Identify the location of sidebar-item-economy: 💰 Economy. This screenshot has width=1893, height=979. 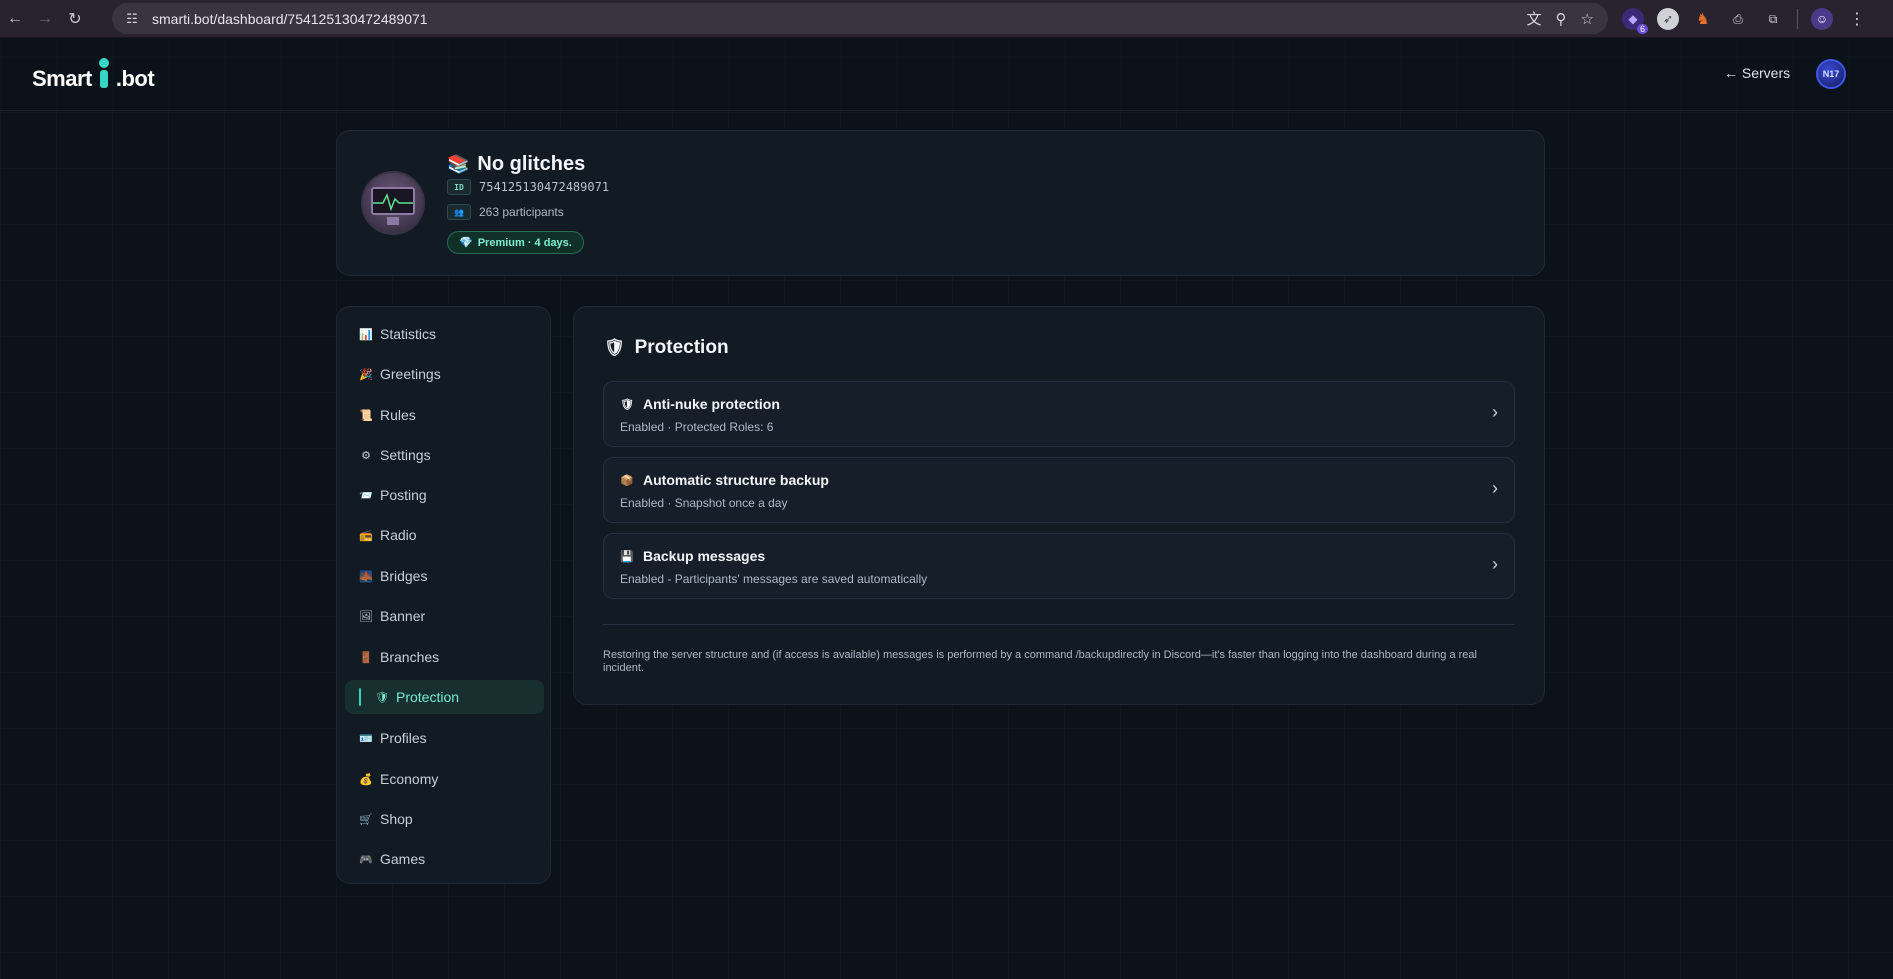
(444, 779).